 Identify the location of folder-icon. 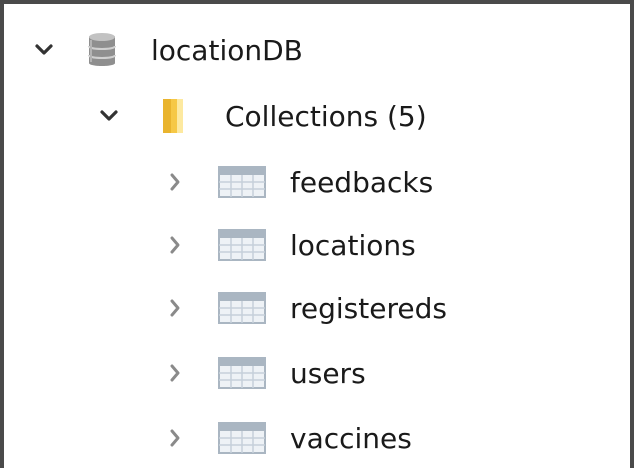
(173, 116).